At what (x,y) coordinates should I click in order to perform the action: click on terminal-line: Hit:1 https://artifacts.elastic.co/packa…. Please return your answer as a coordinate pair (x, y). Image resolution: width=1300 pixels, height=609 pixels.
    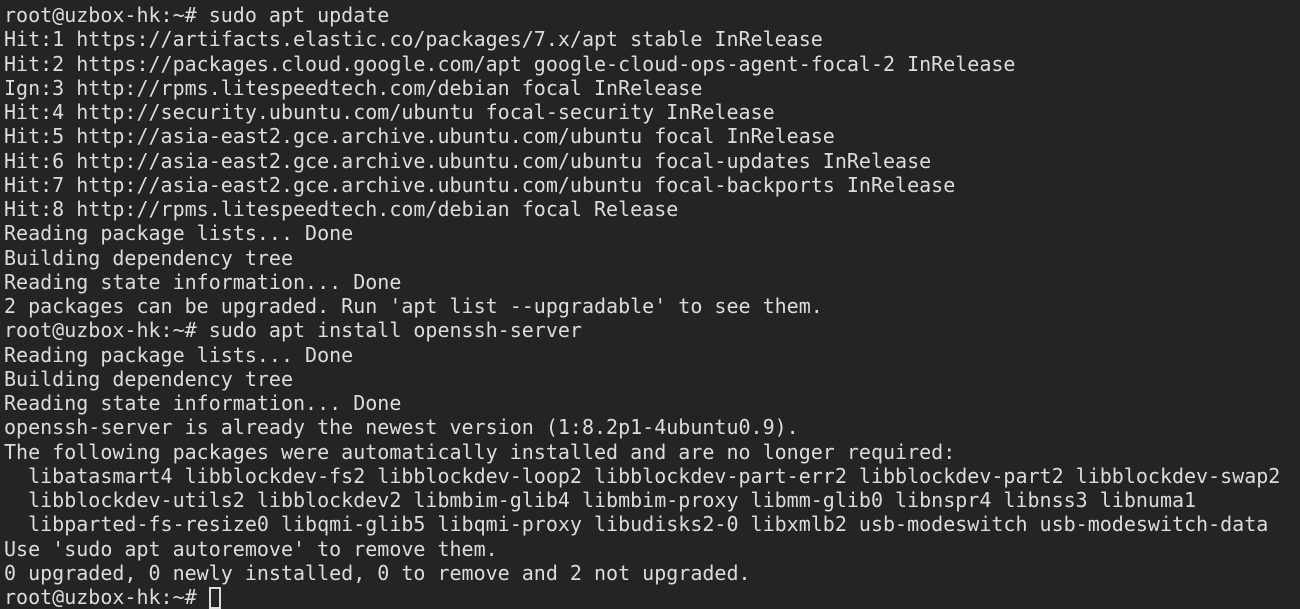
    Looking at the image, I should click on (413, 39).